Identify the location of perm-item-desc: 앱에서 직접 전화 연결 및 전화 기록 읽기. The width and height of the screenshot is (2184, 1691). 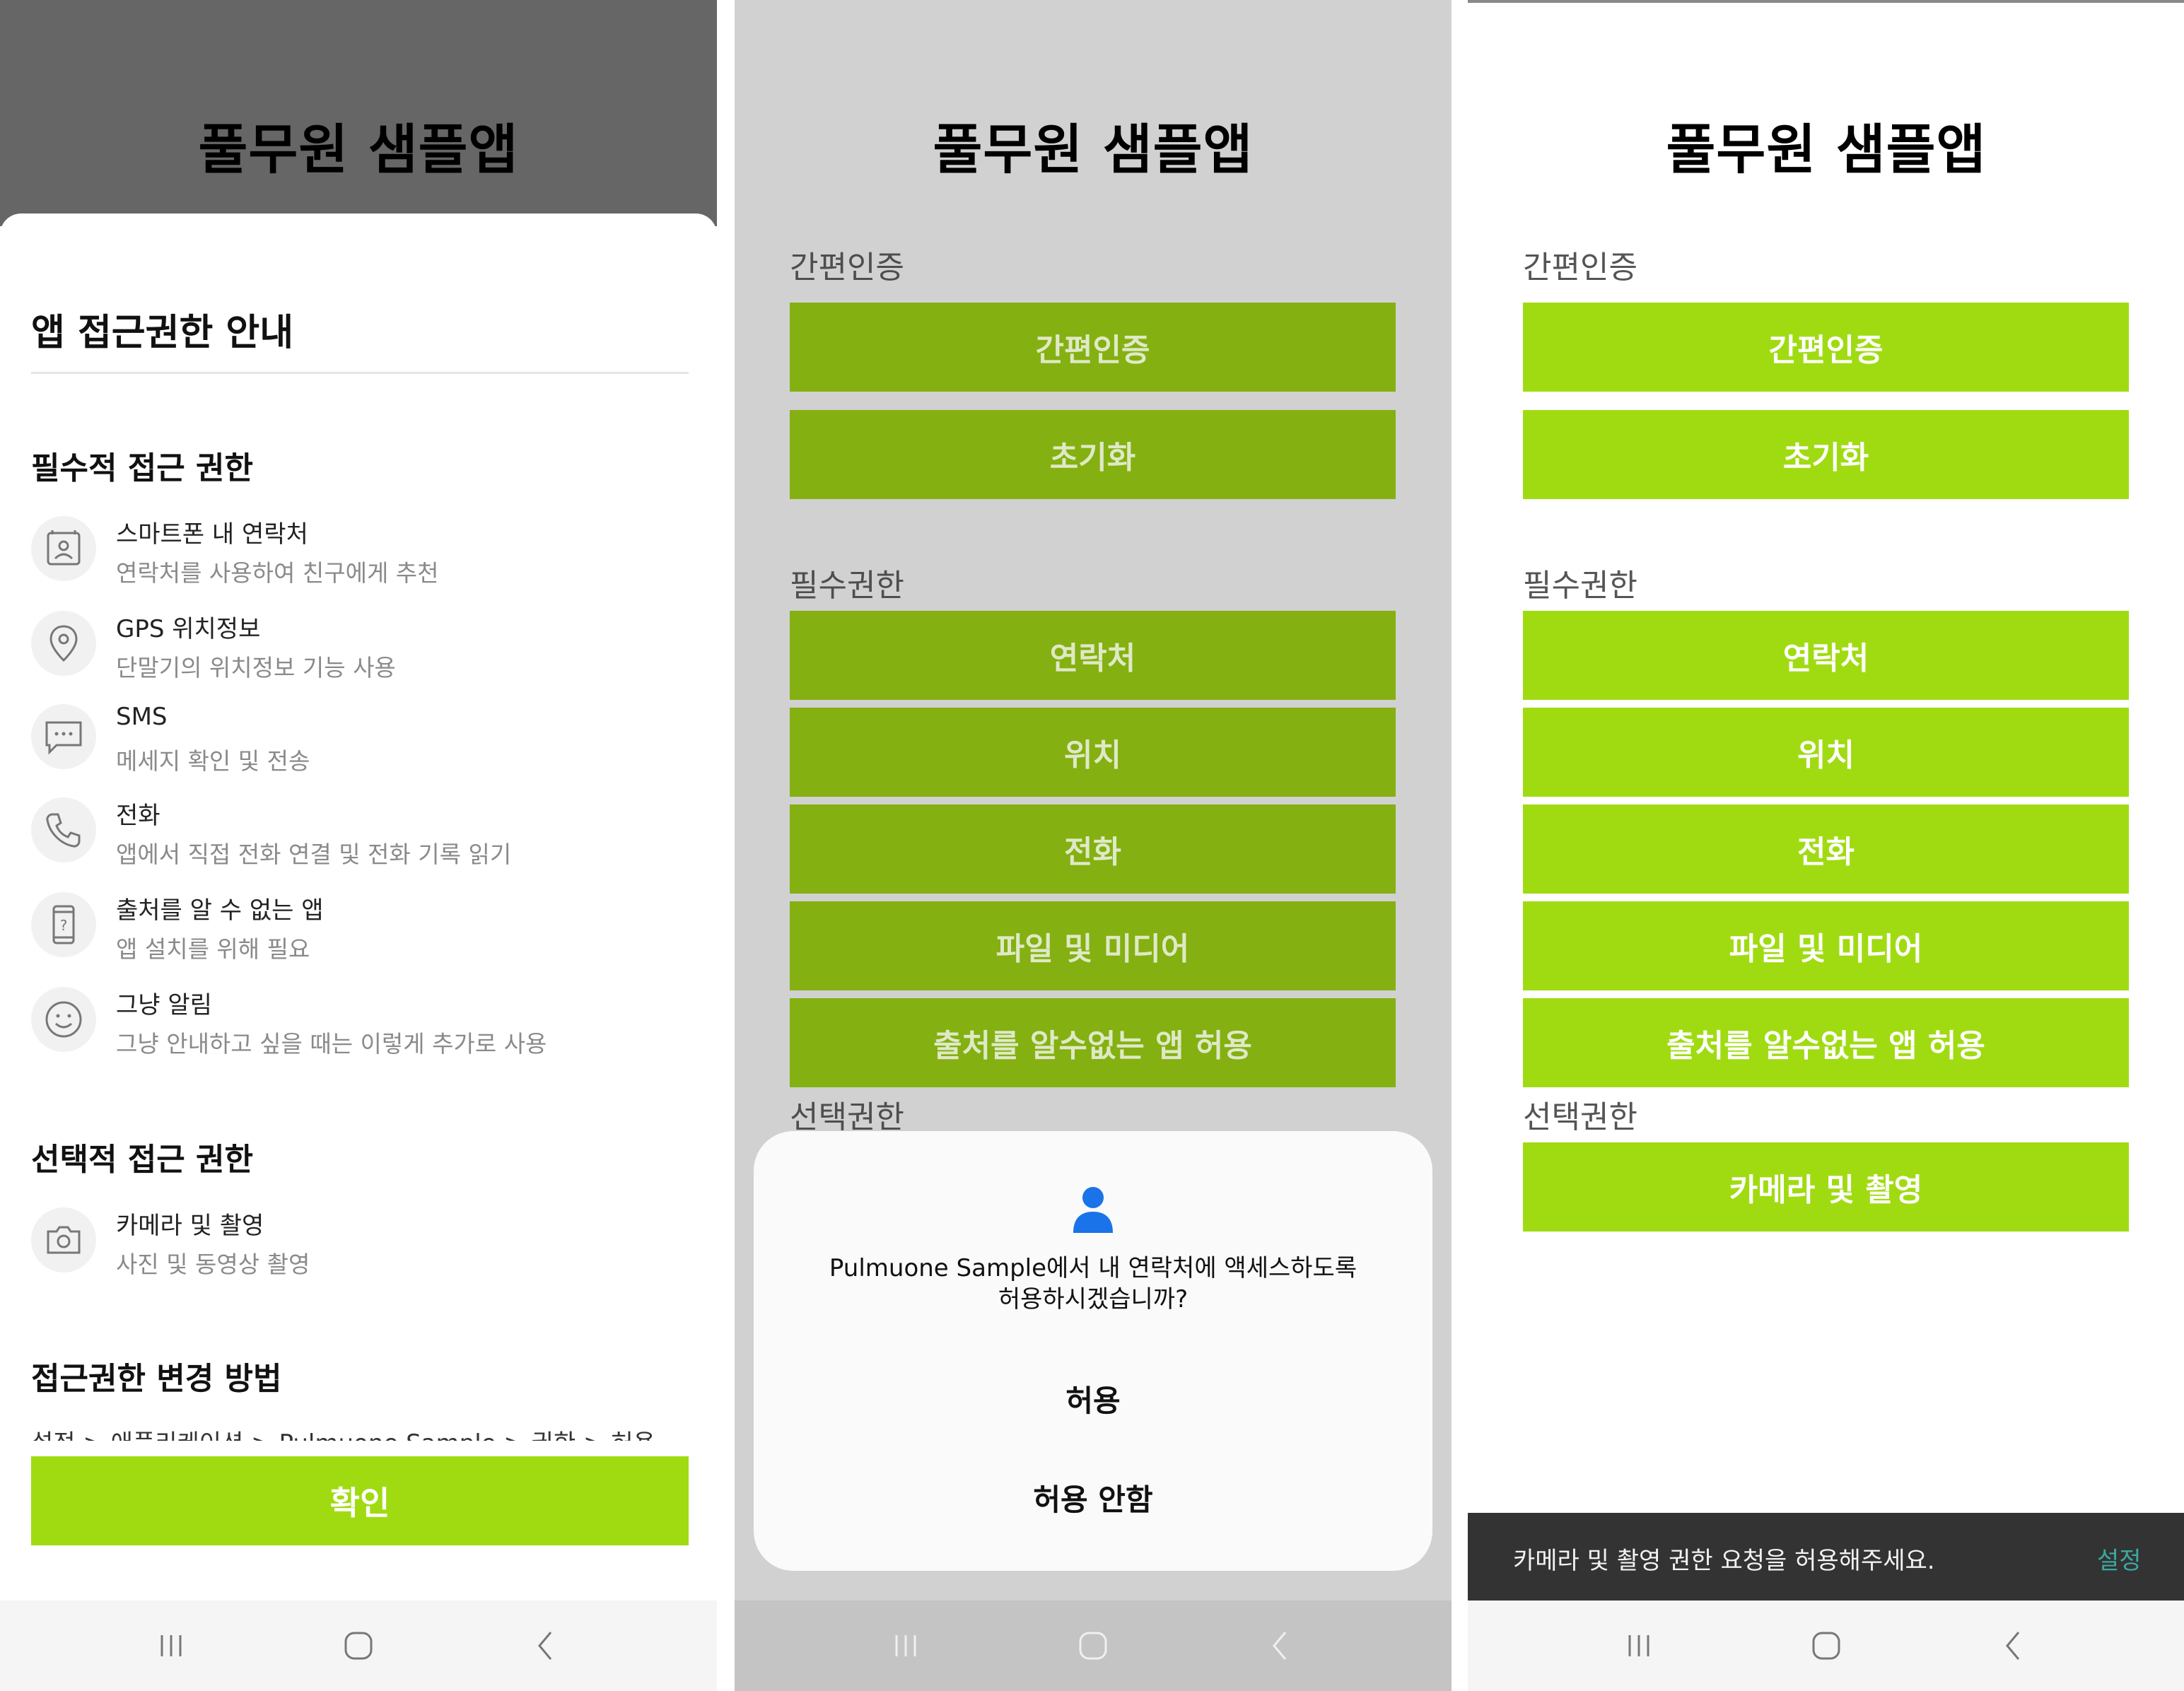
(314, 854).